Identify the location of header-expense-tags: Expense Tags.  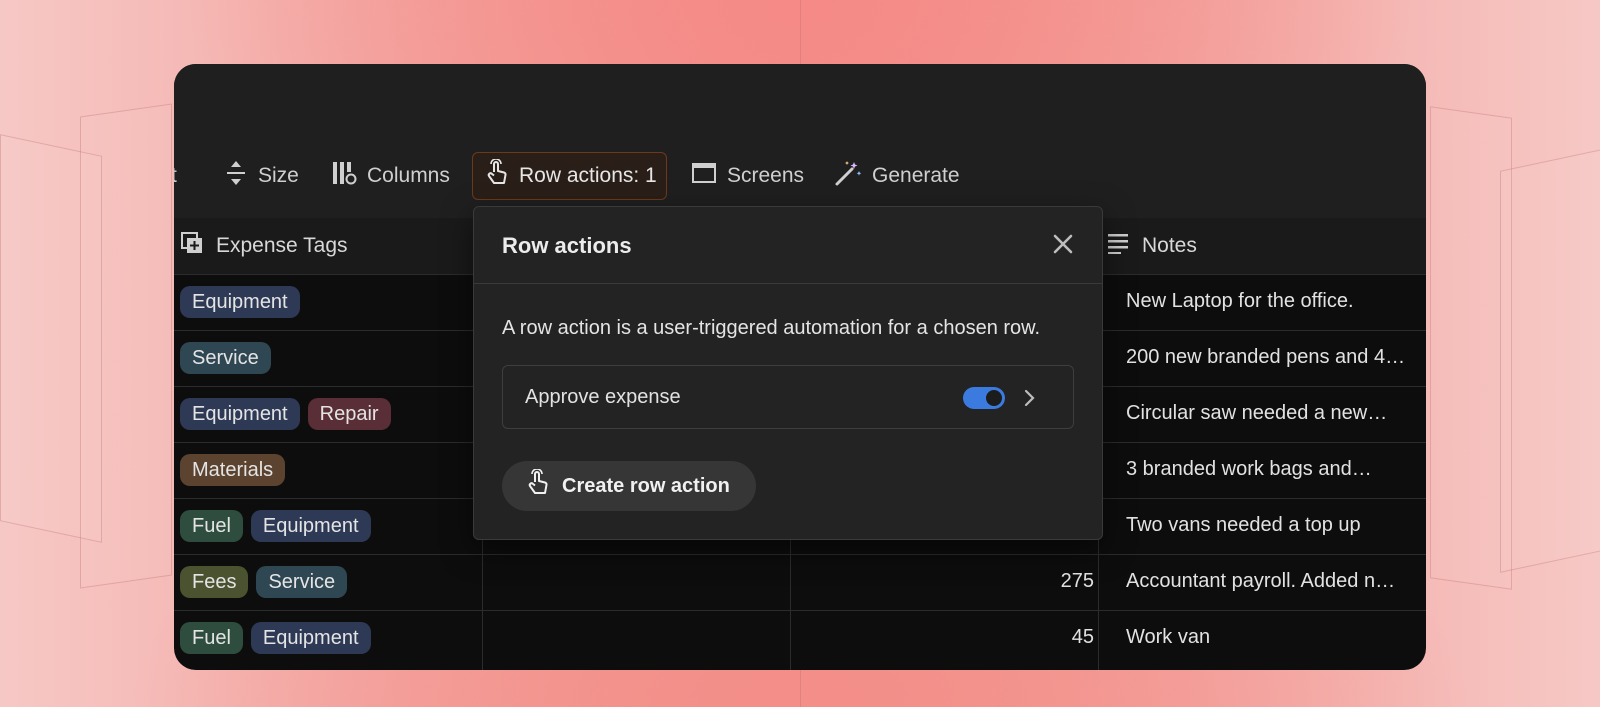
(264, 246).